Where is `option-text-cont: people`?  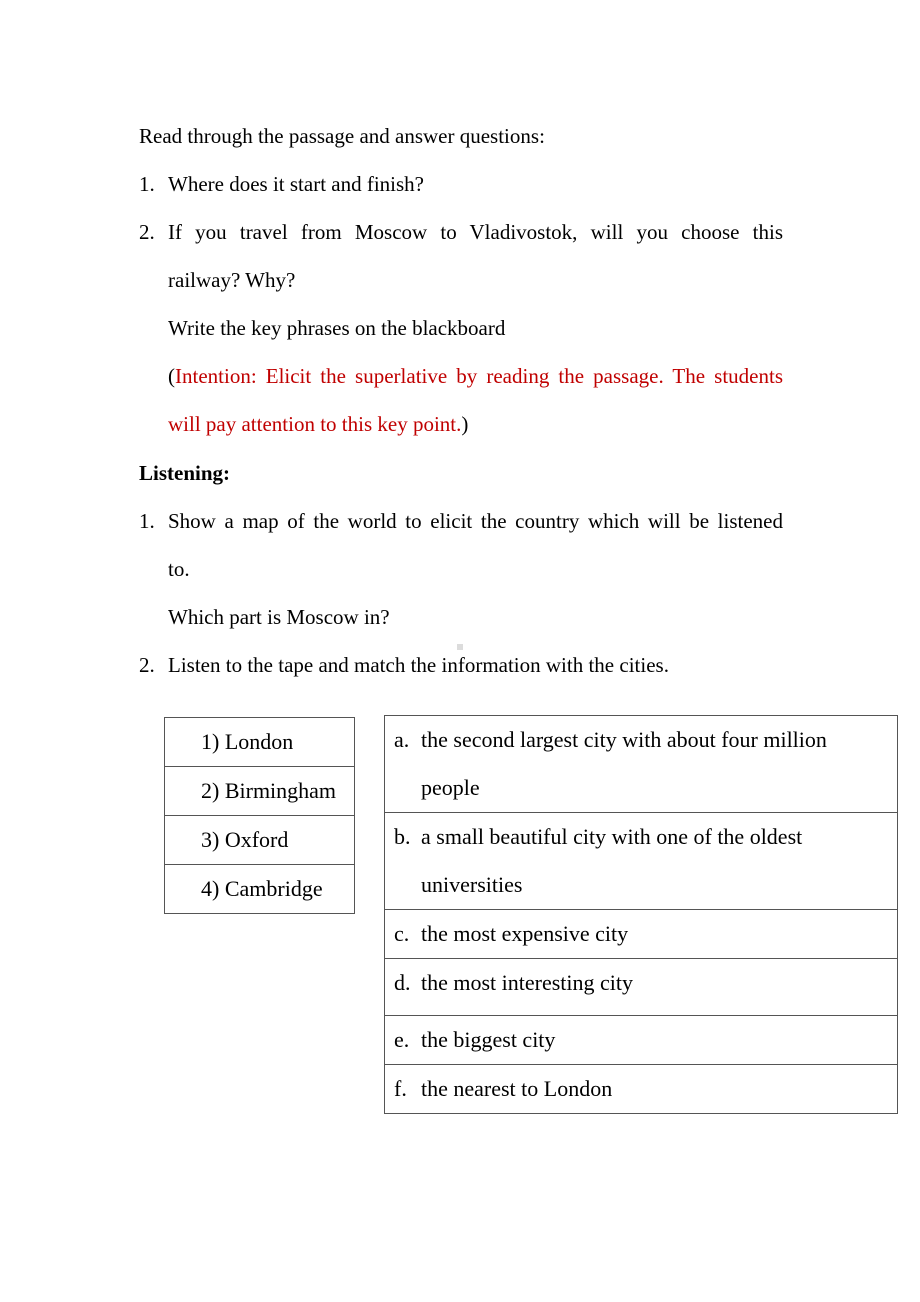
option-text-cont: people is located at coordinates (450, 787).